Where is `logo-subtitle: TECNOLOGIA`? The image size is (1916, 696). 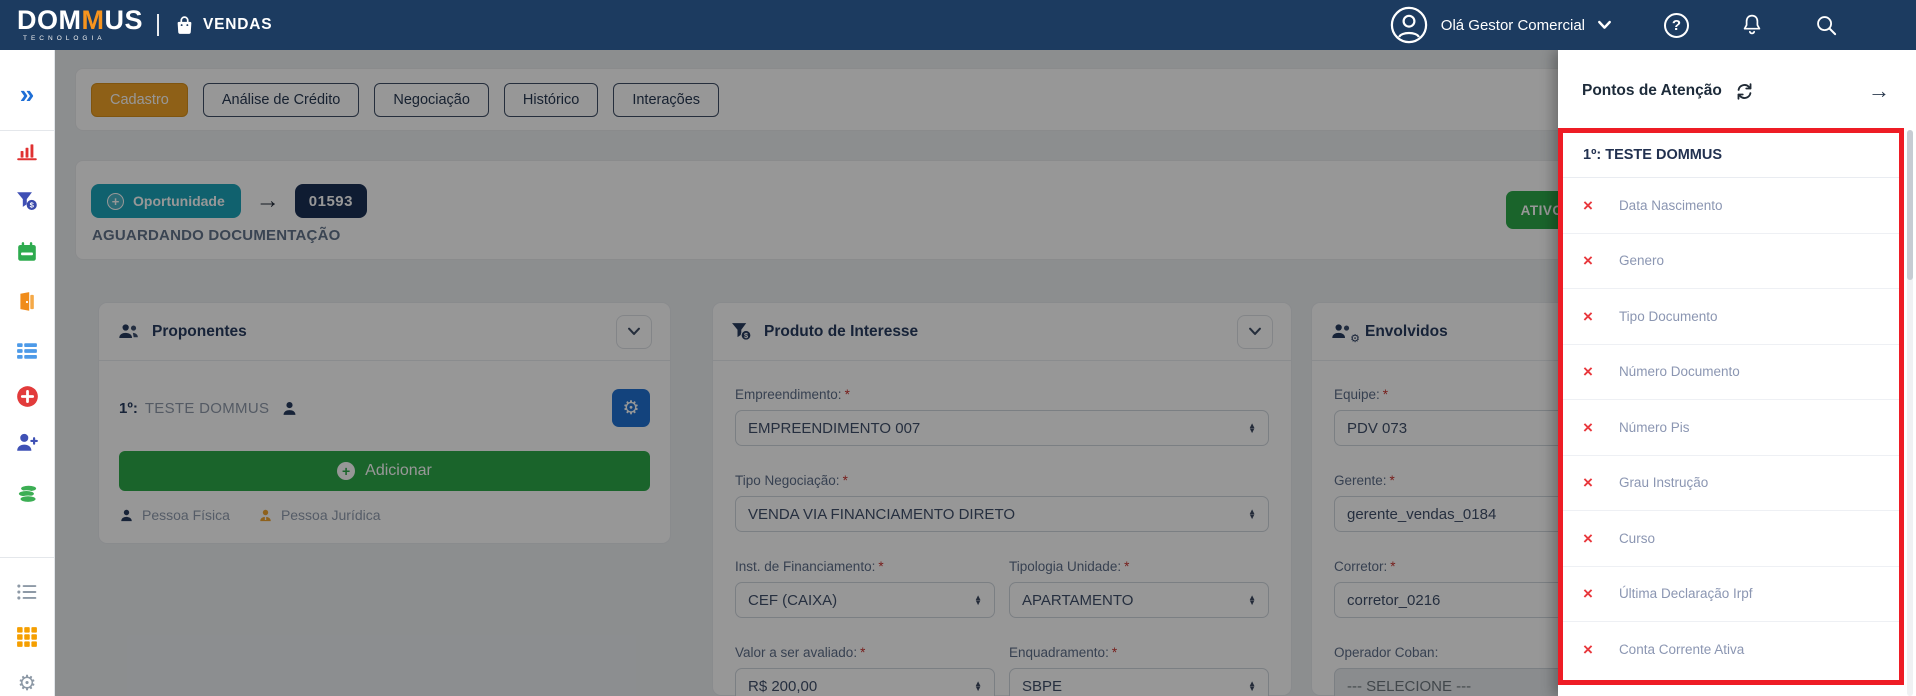
logo-subtitle: TECNOLOGIA is located at coordinates (64, 39).